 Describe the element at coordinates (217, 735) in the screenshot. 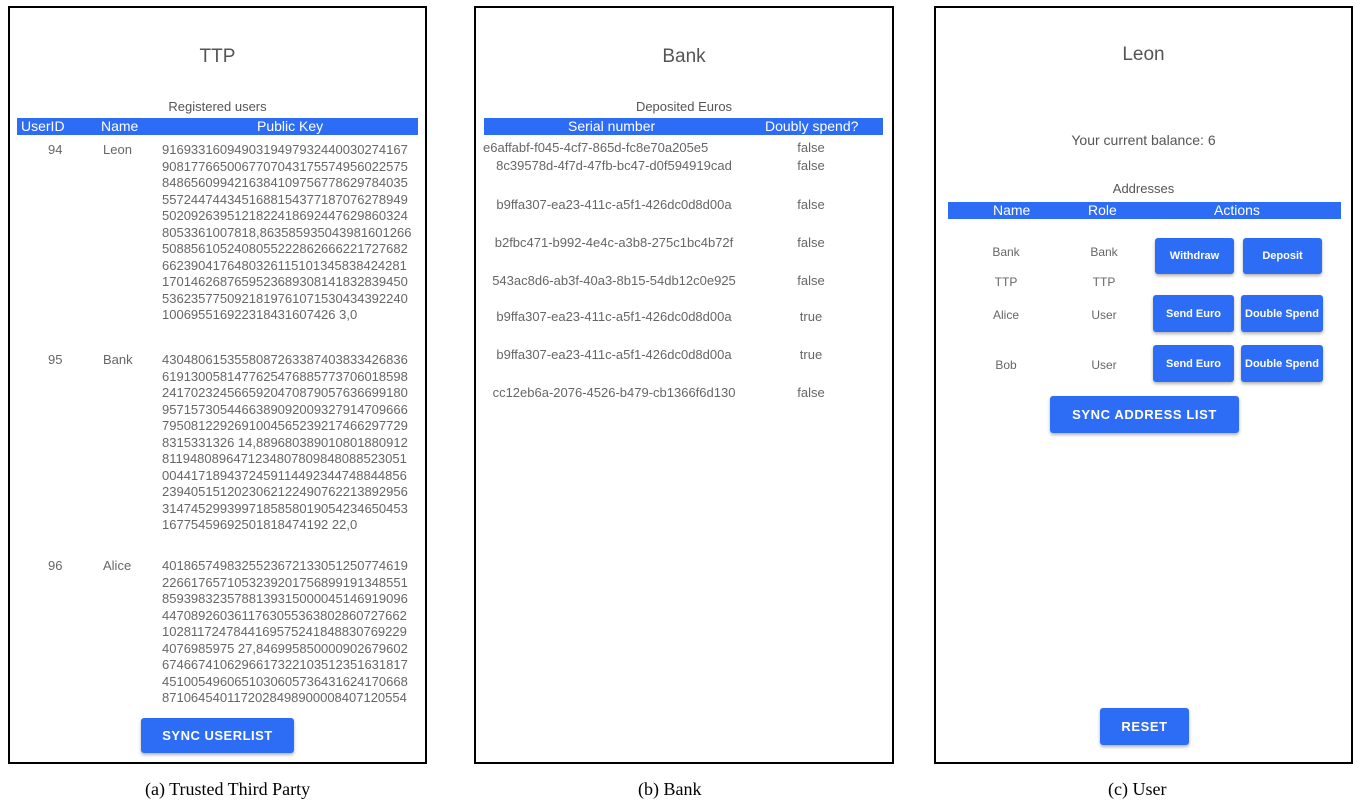

I see `sync-userlist-button: SYNC USERLIST` at that location.